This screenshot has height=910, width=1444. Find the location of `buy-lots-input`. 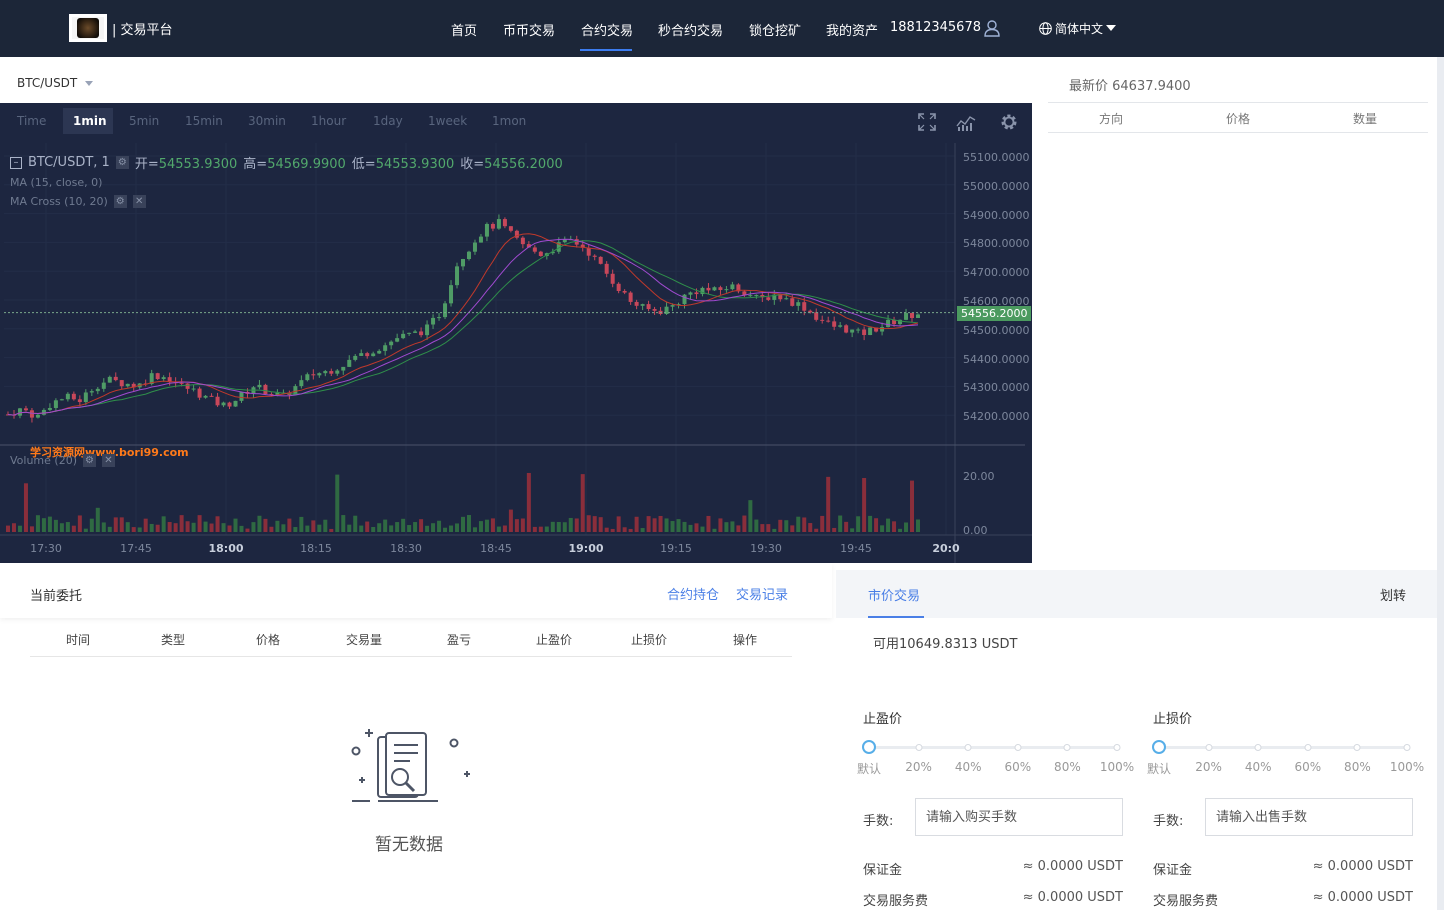

buy-lots-input is located at coordinates (1019, 817).